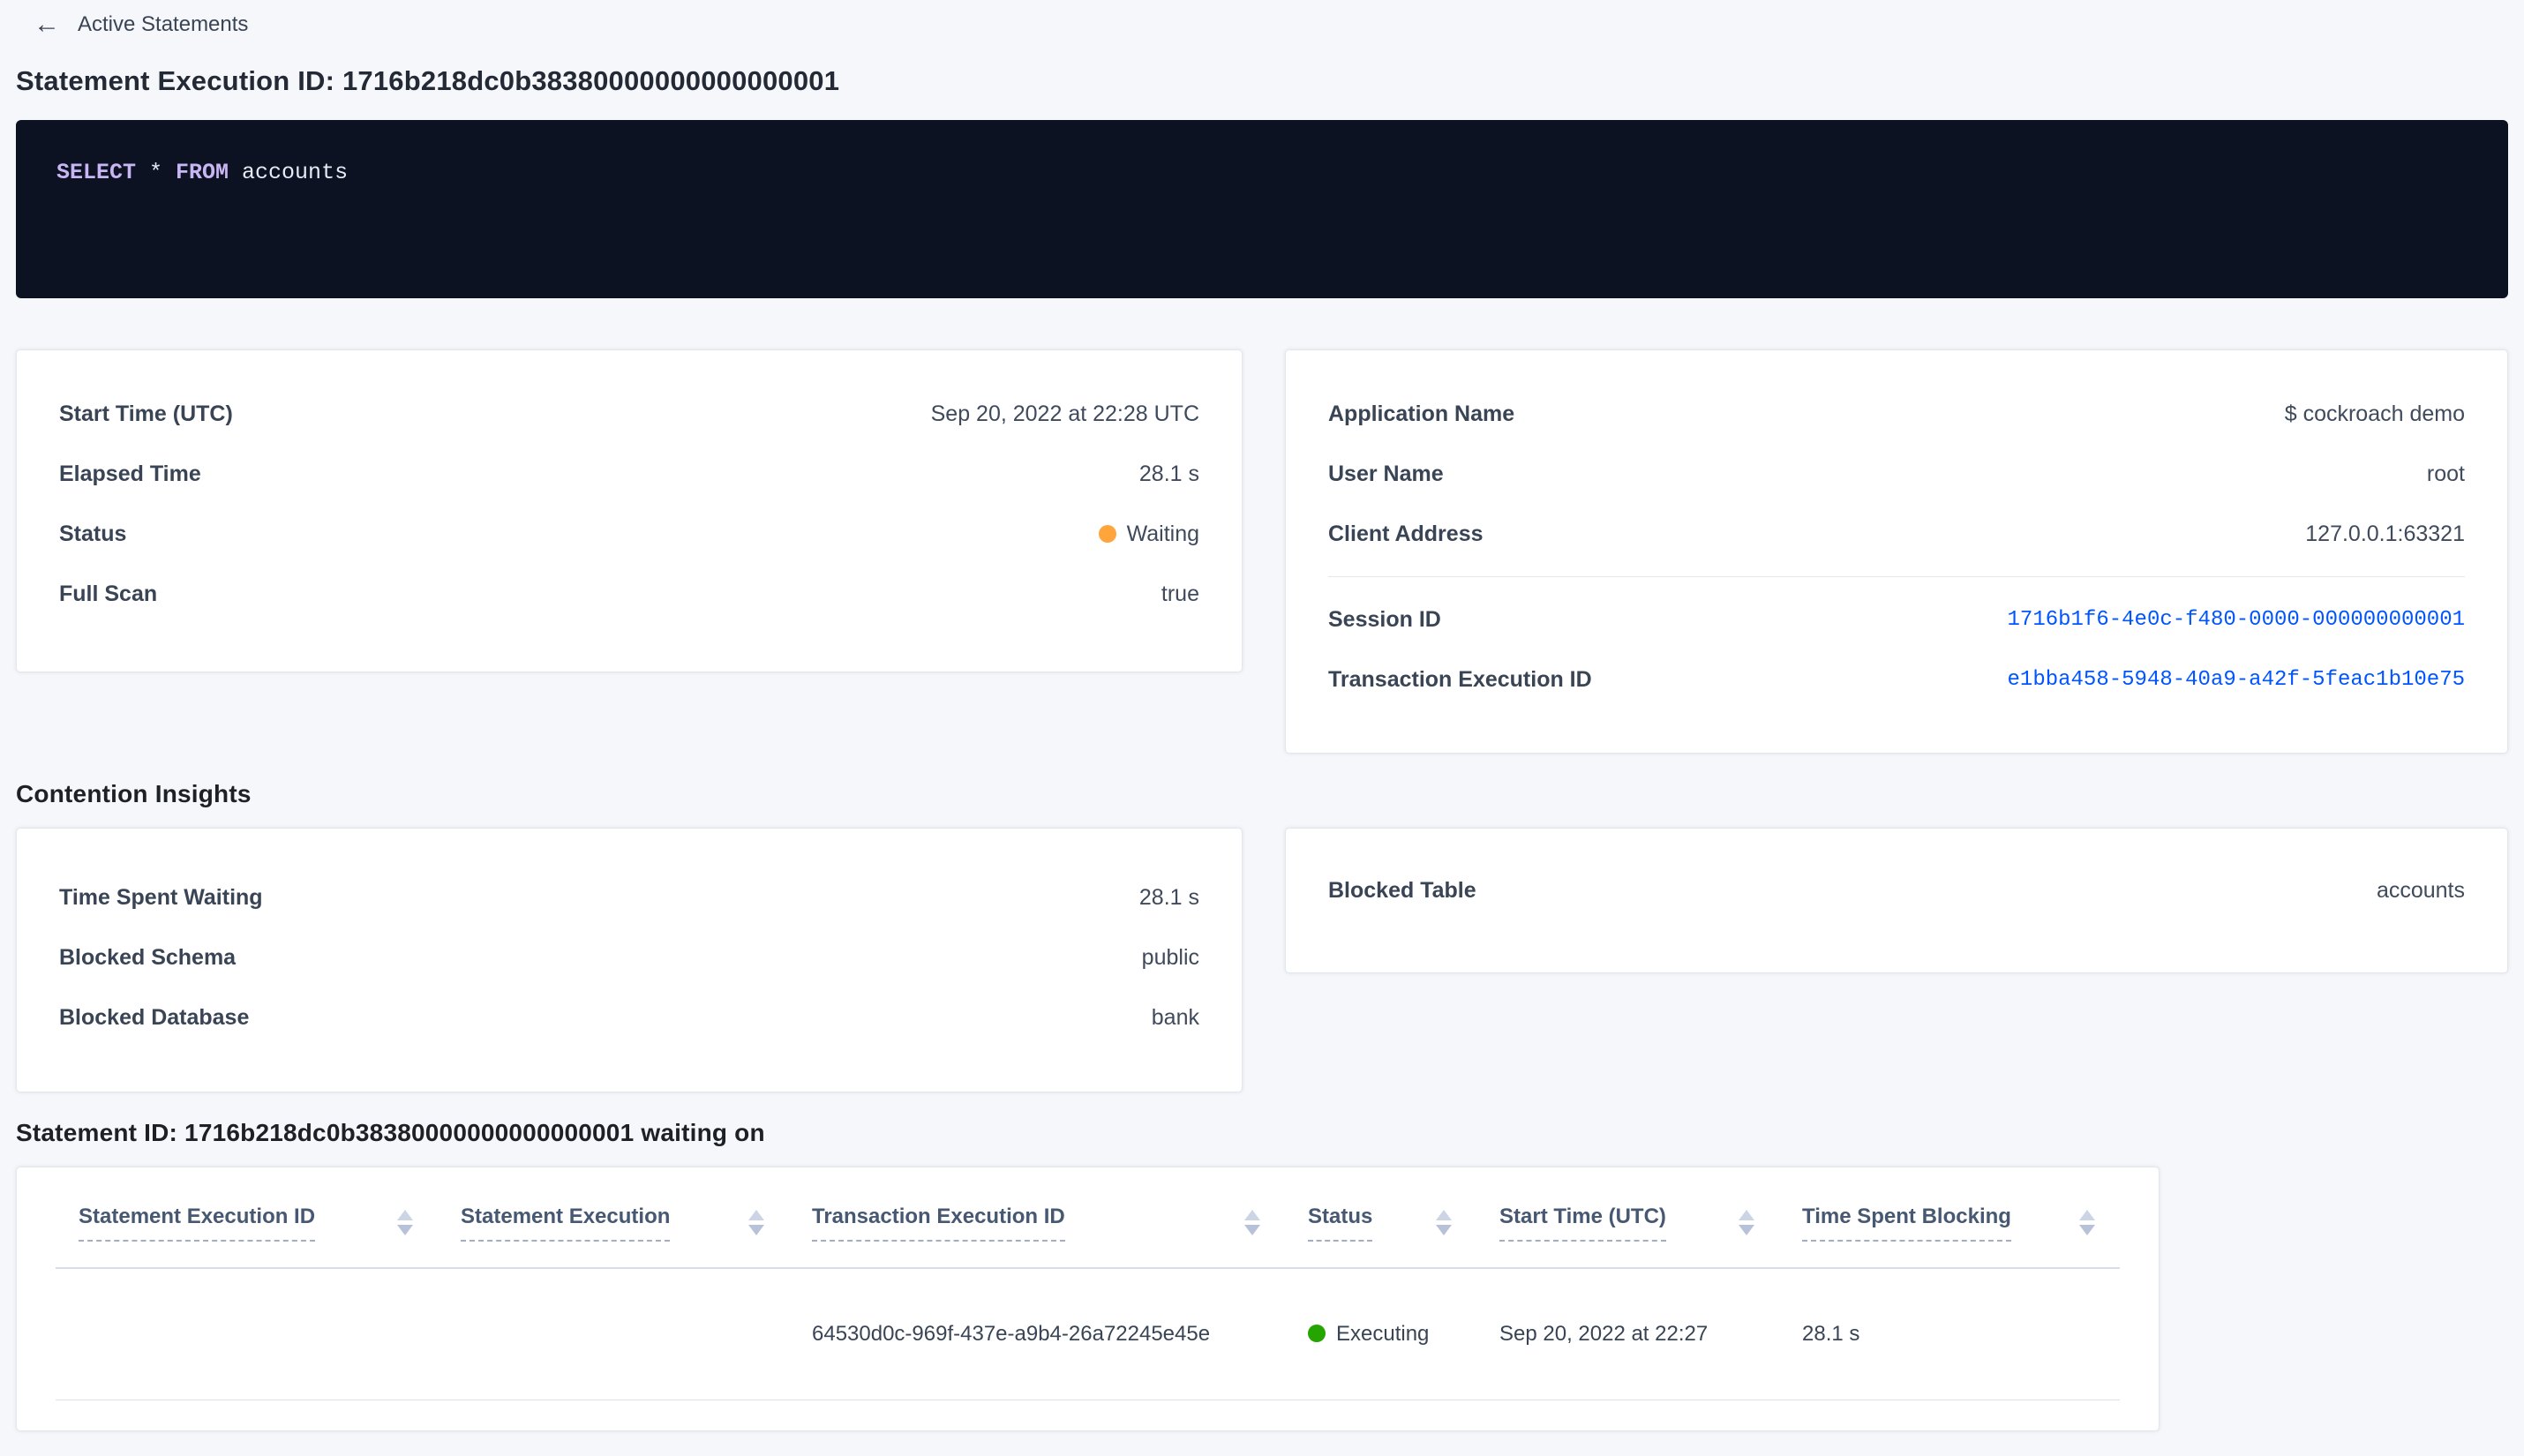 This screenshot has height=1456, width=2524. I want to click on blocked-table-label: Blocked Table, so click(1402, 890).